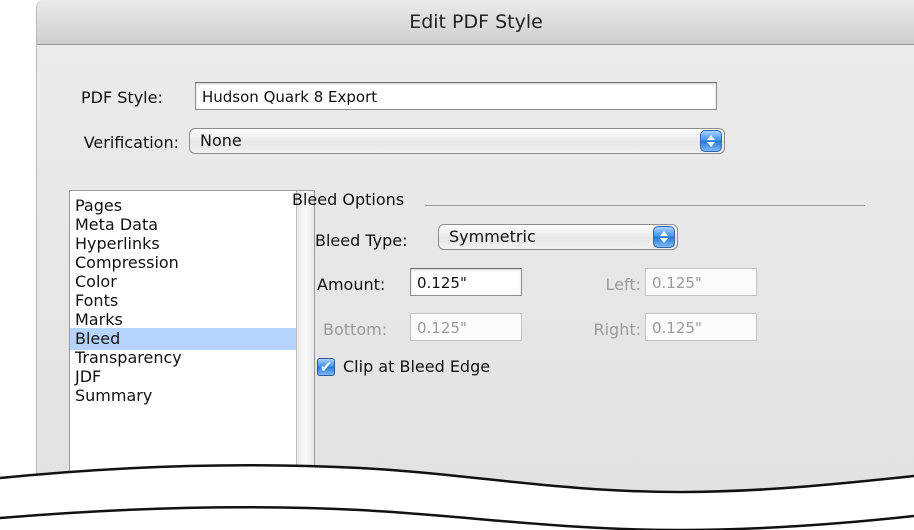  Describe the element at coordinates (457, 496) in the screenshot. I see `torn-edge-overlay` at that location.